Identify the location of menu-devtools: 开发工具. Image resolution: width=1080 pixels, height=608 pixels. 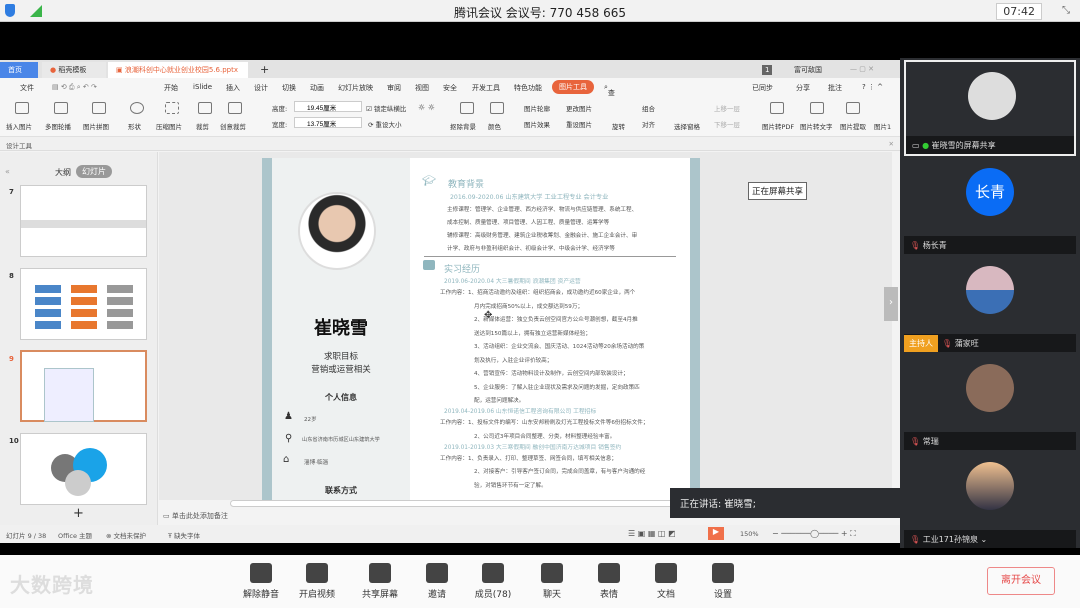
(486, 88).